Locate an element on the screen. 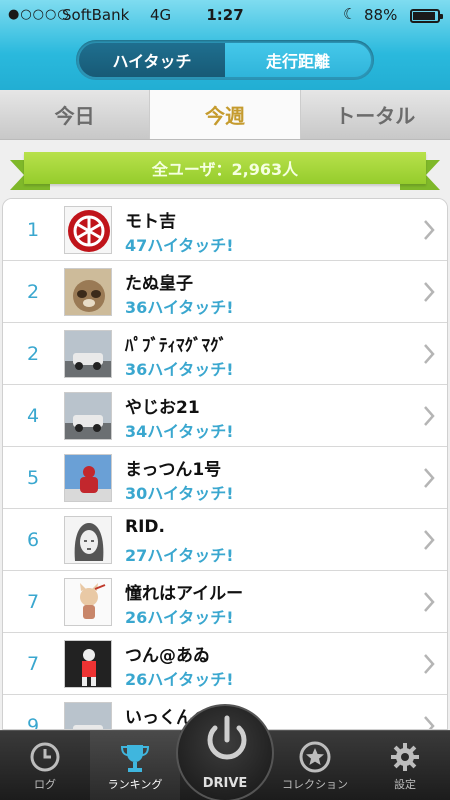 The image size is (450, 800). ranking-row: 2 たぬ皇子 36ハイタッチ! is located at coordinates (225, 292).